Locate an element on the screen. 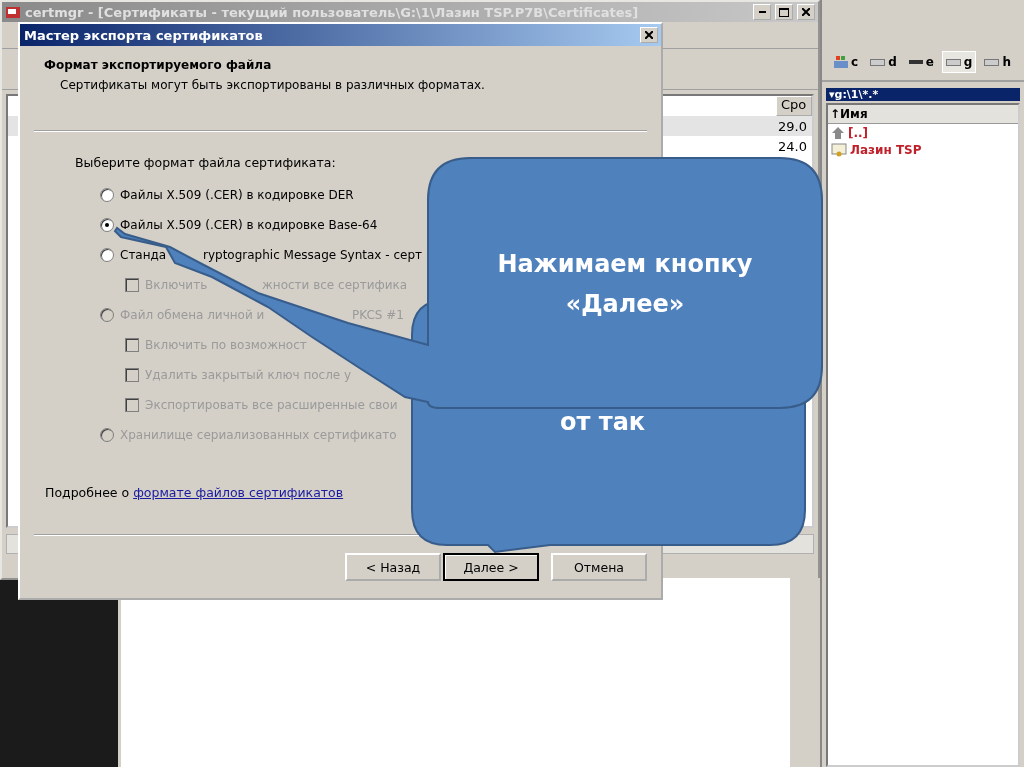  column-header: ↑Имя is located at coordinates (923, 114).